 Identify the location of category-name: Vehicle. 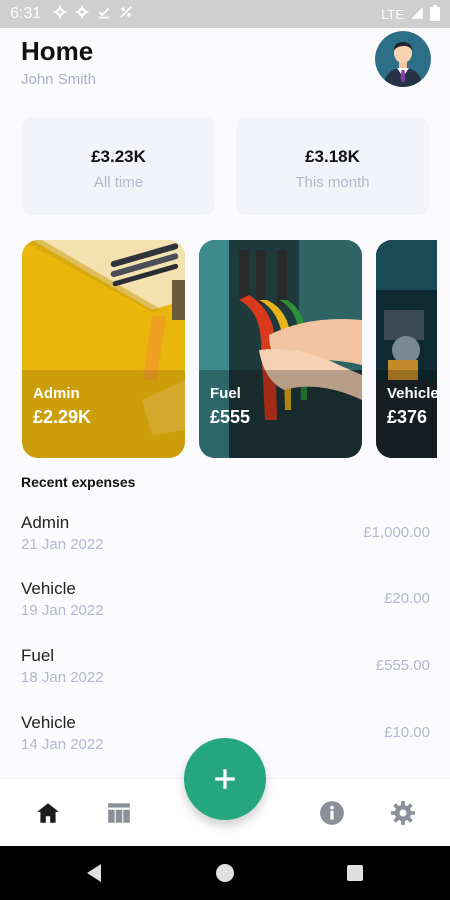
(412, 393).